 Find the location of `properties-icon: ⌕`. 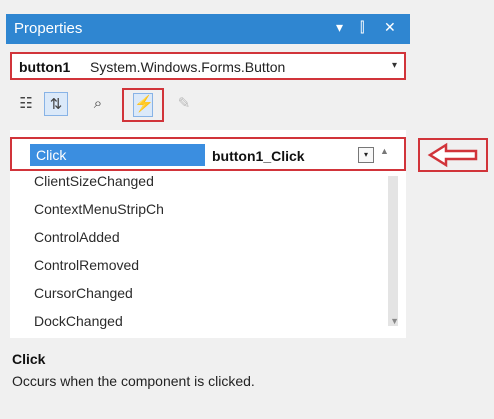

properties-icon: ⌕ is located at coordinates (98, 104).